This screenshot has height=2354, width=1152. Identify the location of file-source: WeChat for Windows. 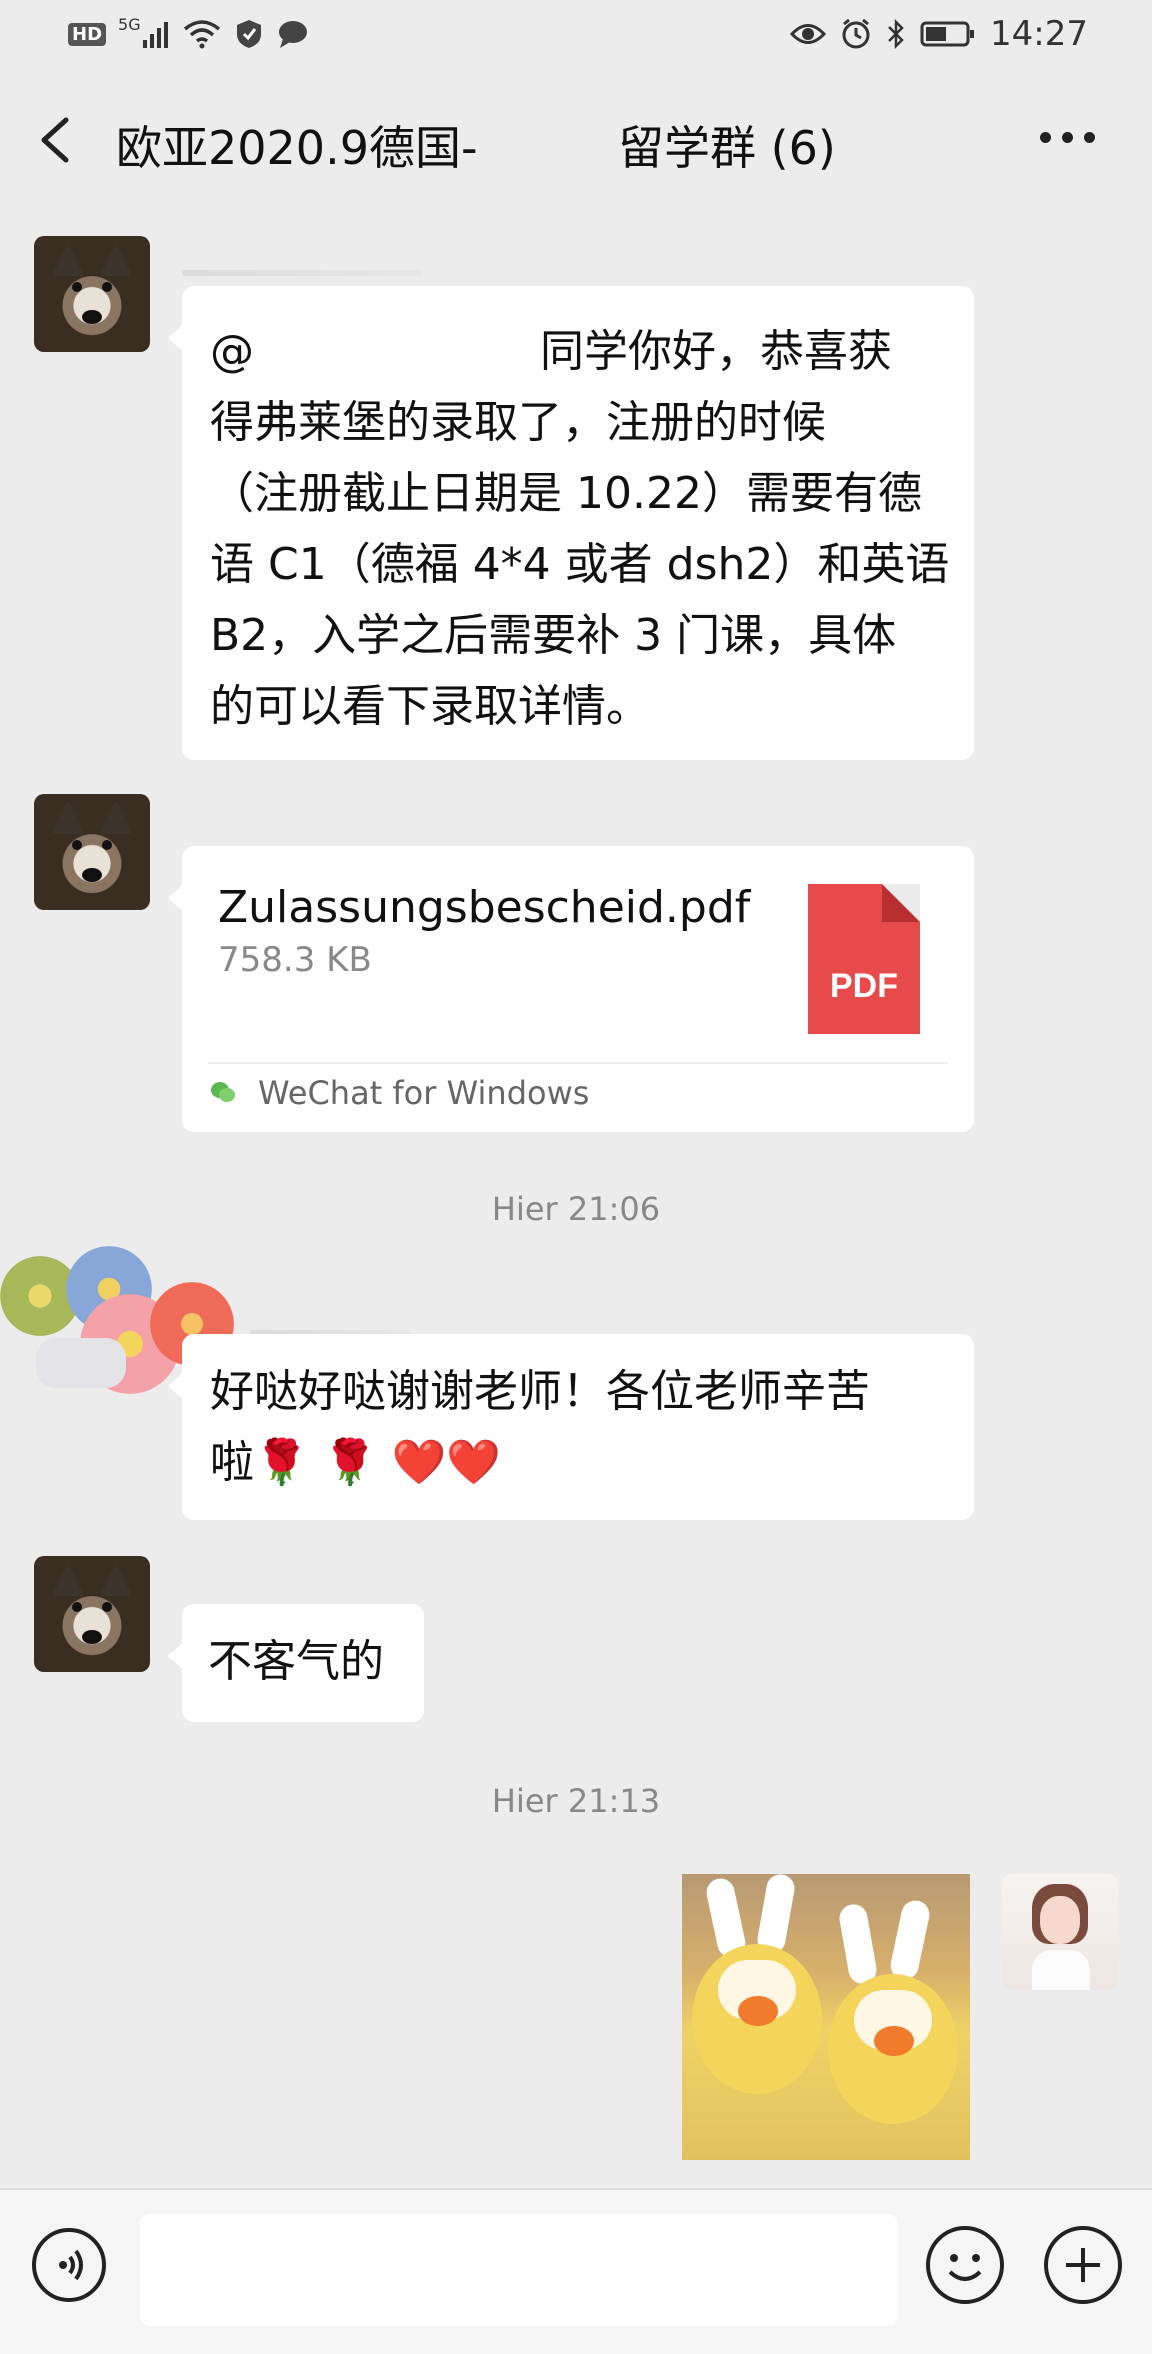
(424, 1093).